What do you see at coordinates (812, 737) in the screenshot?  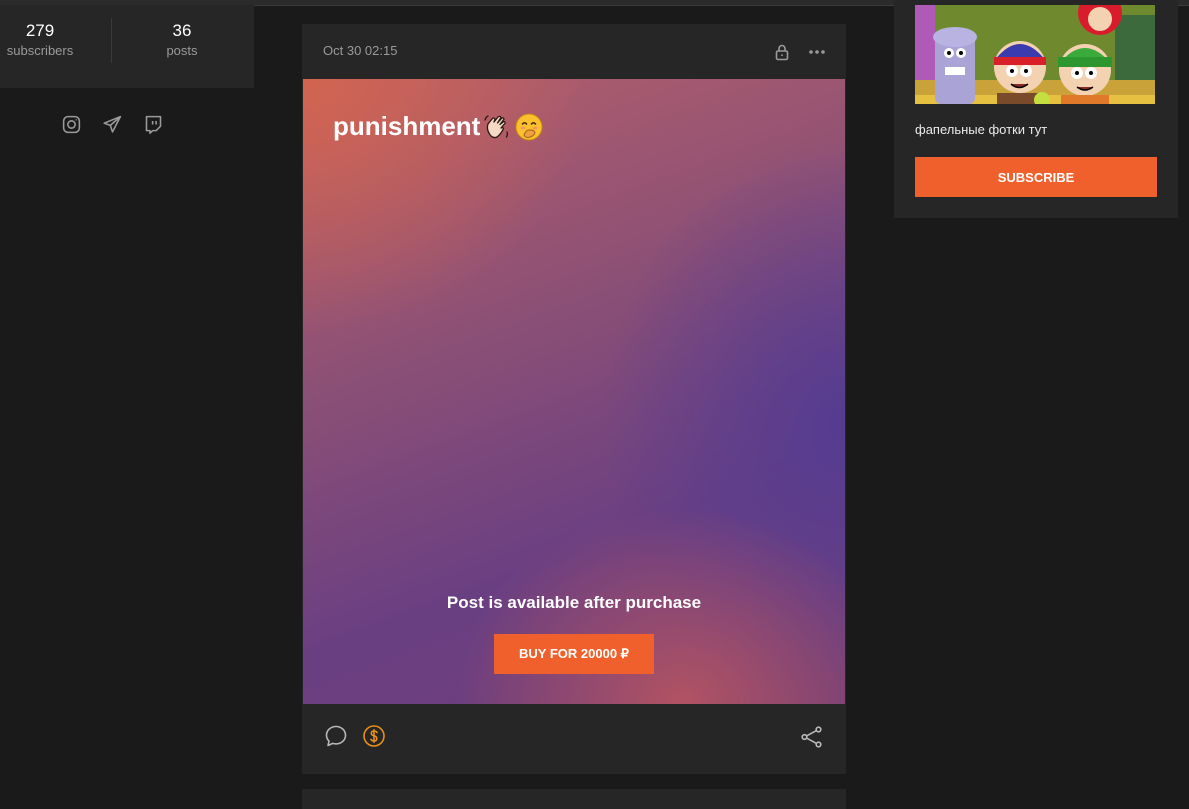 I see `share-icon` at bounding box center [812, 737].